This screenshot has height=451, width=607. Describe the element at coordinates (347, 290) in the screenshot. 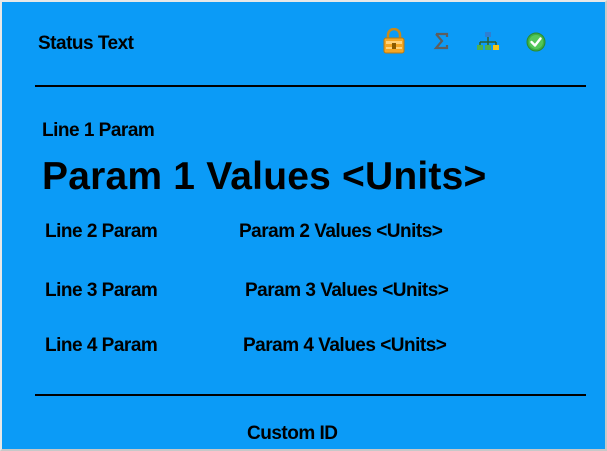

I see `line3-param-value: Param 3 Values <Units>` at that location.